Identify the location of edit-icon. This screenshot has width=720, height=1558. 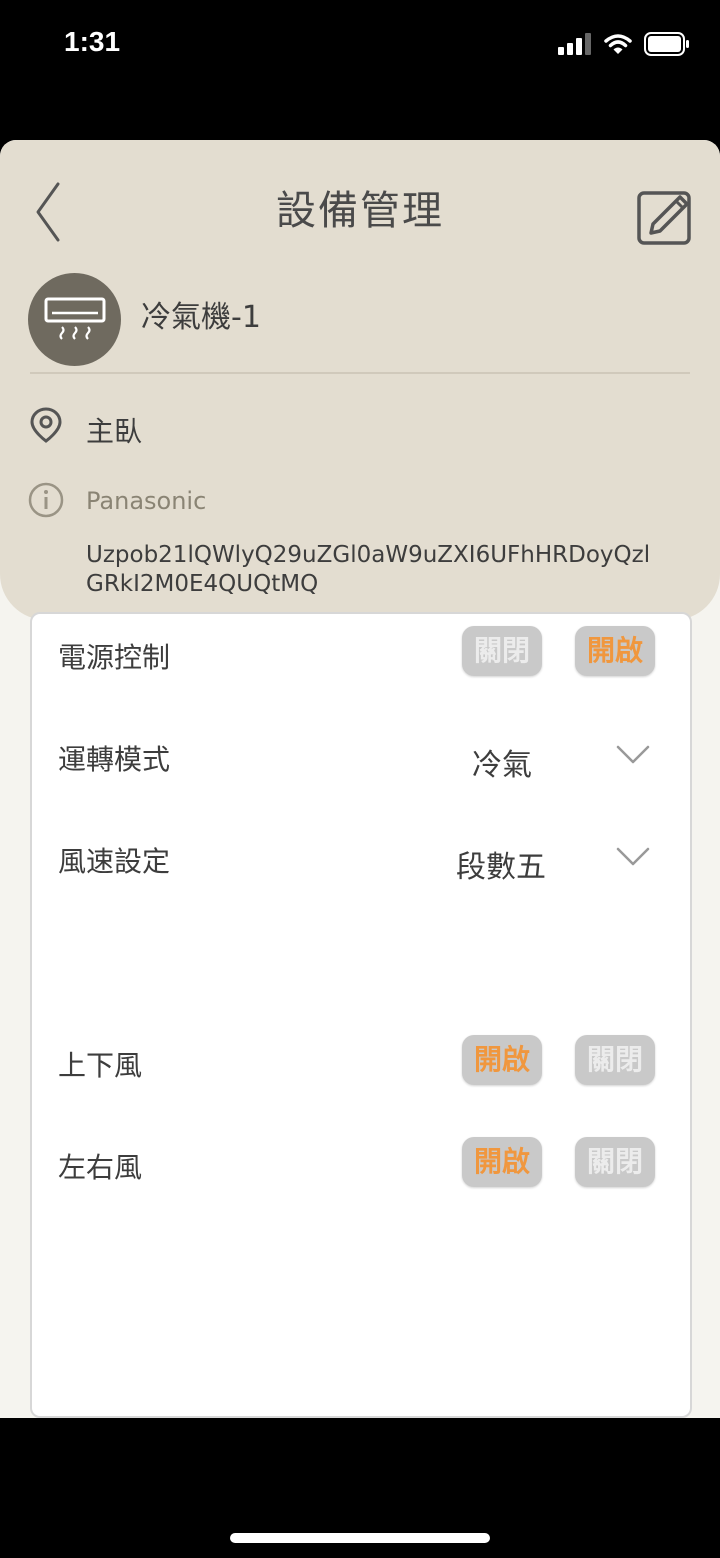
(665, 217).